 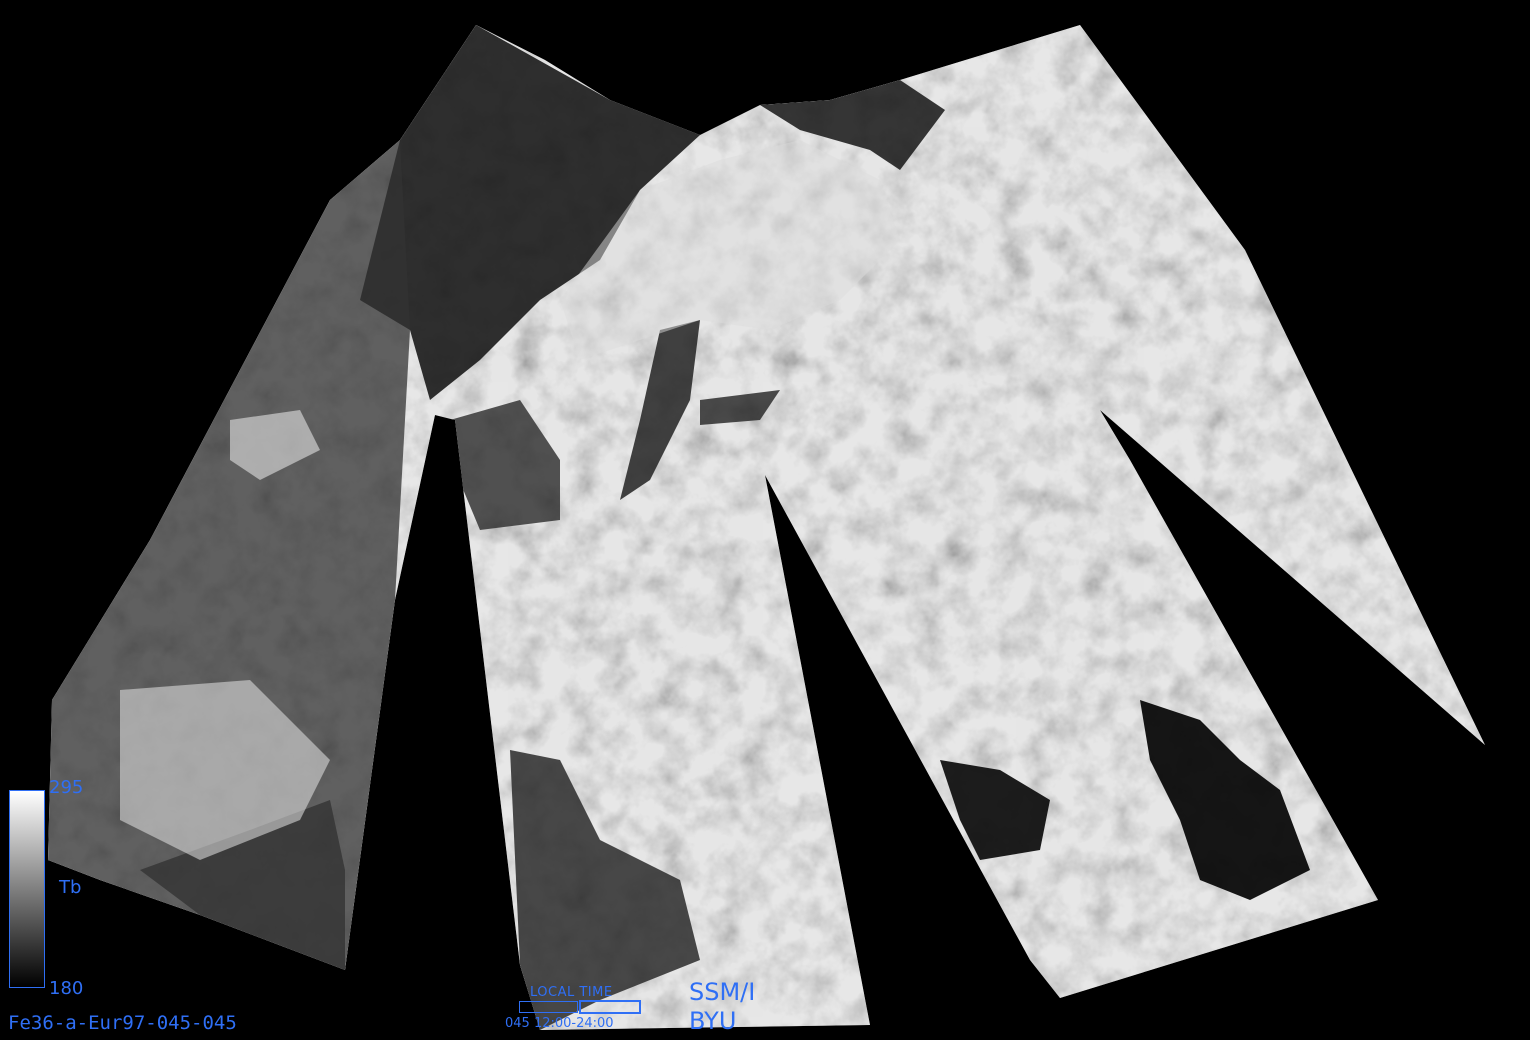 What do you see at coordinates (66, 787) in the screenshot?
I see `colorbar-max-label: 295` at bounding box center [66, 787].